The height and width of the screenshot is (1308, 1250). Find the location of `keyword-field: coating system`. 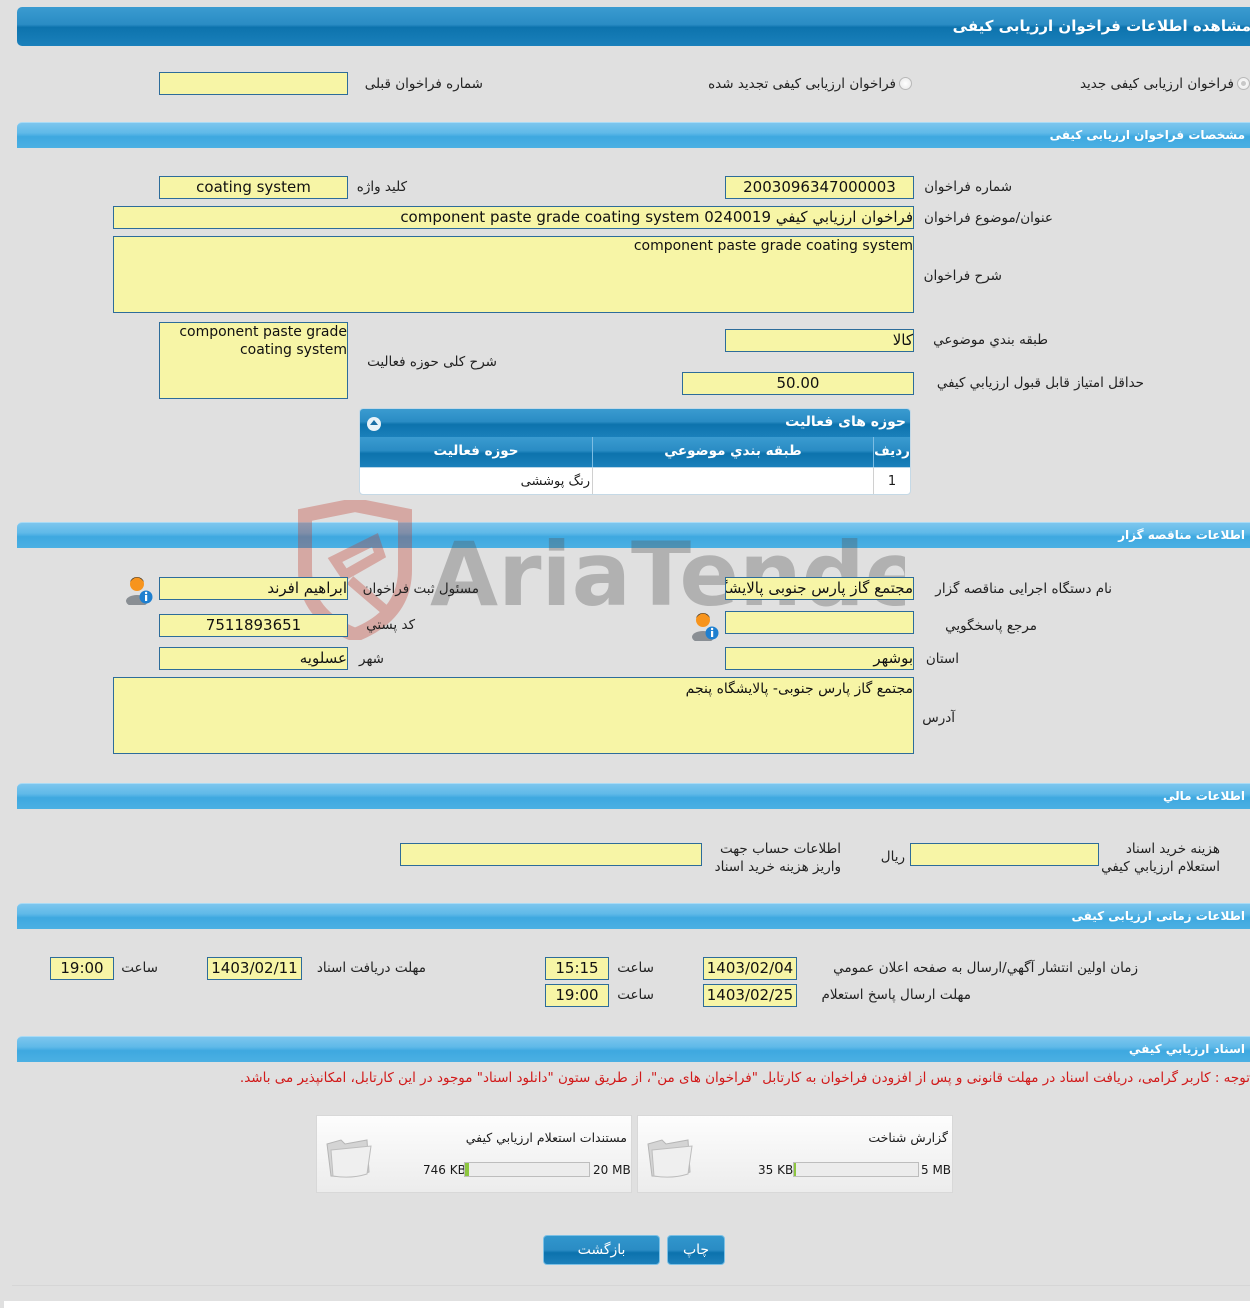

keyword-field: coating system is located at coordinates (253, 187).